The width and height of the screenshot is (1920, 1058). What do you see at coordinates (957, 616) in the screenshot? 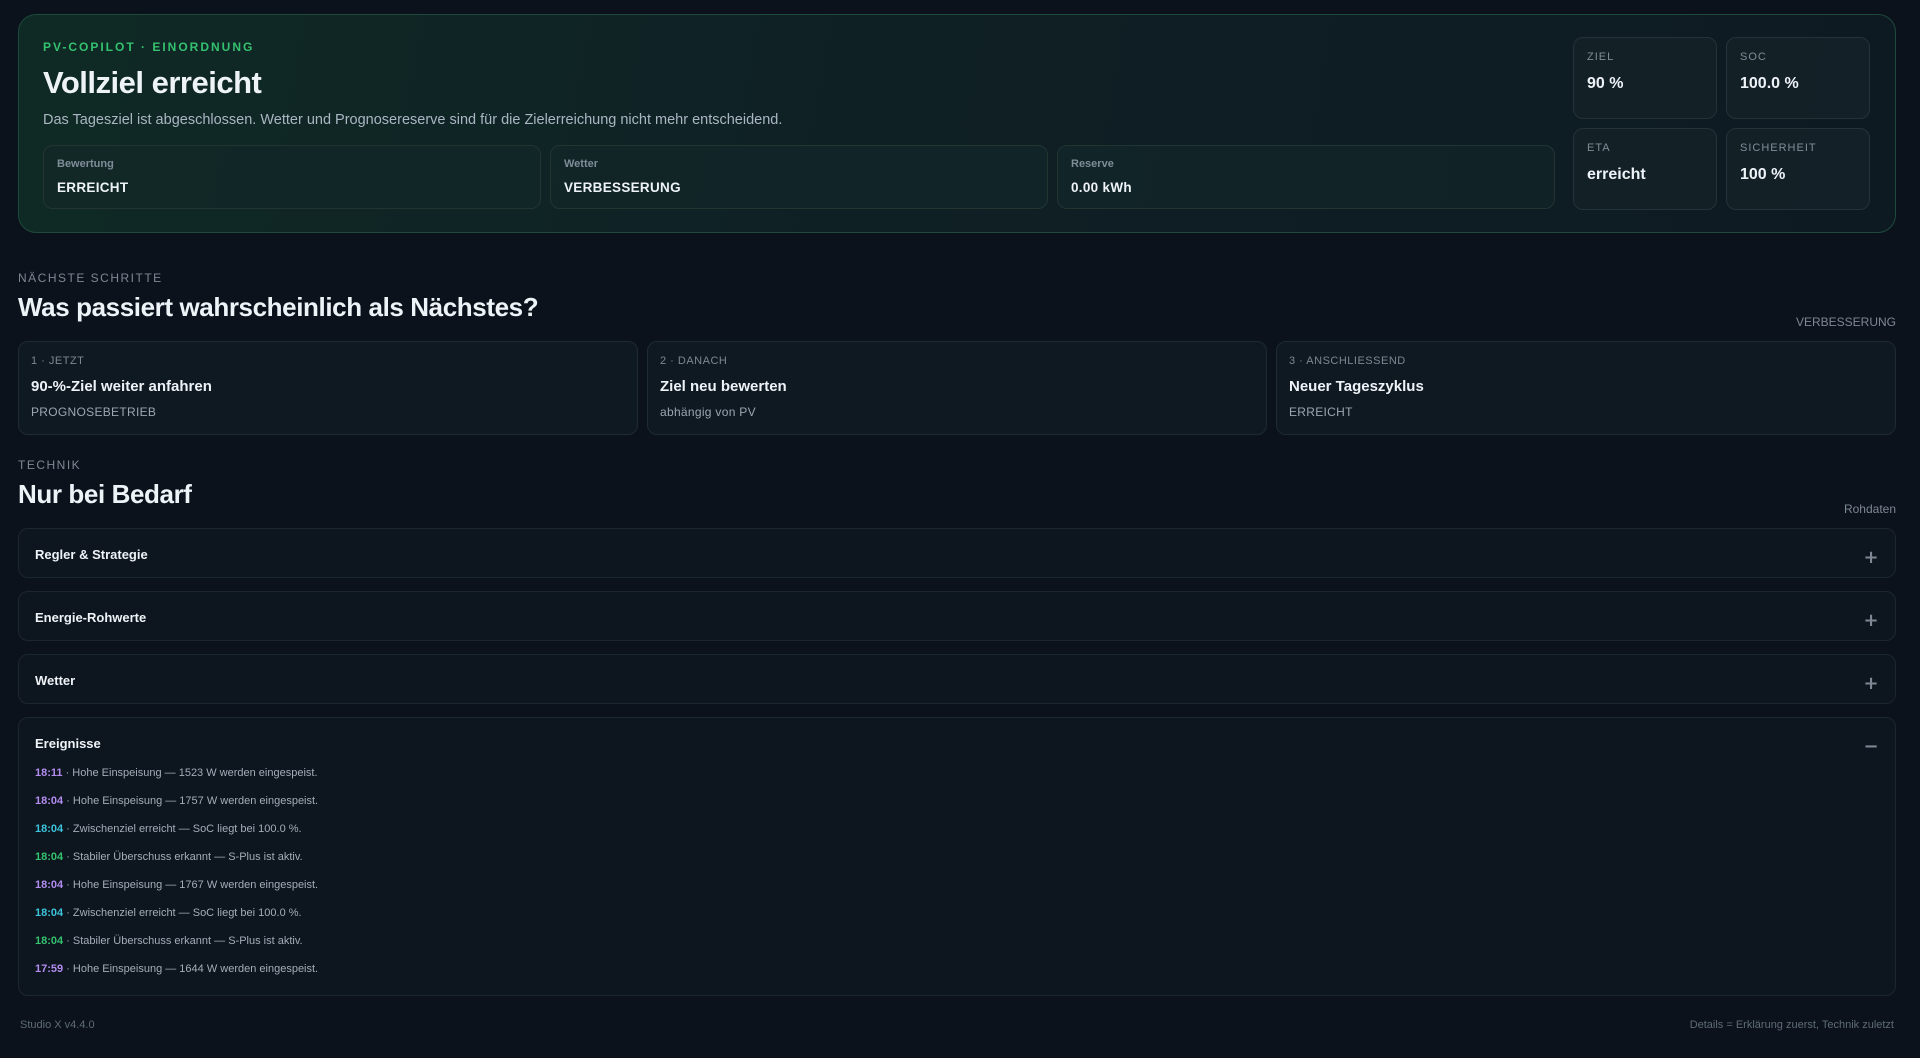
I see `accordion-energie-rohwerte: Energie-Rohwerte +` at bounding box center [957, 616].